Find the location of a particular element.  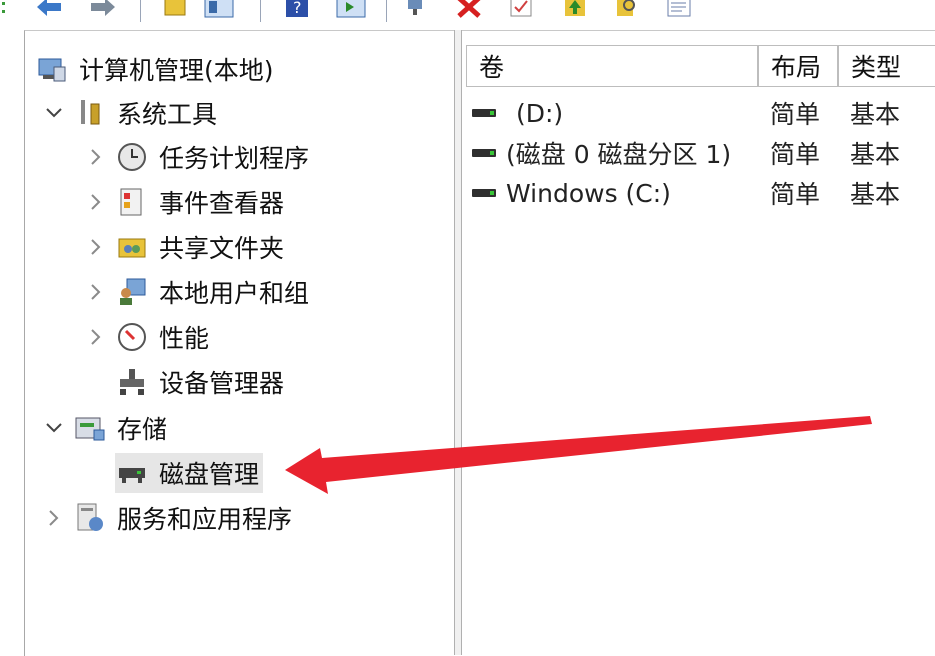

tree-item-disk-management: 磁盘管理 is located at coordinates (189, 473).